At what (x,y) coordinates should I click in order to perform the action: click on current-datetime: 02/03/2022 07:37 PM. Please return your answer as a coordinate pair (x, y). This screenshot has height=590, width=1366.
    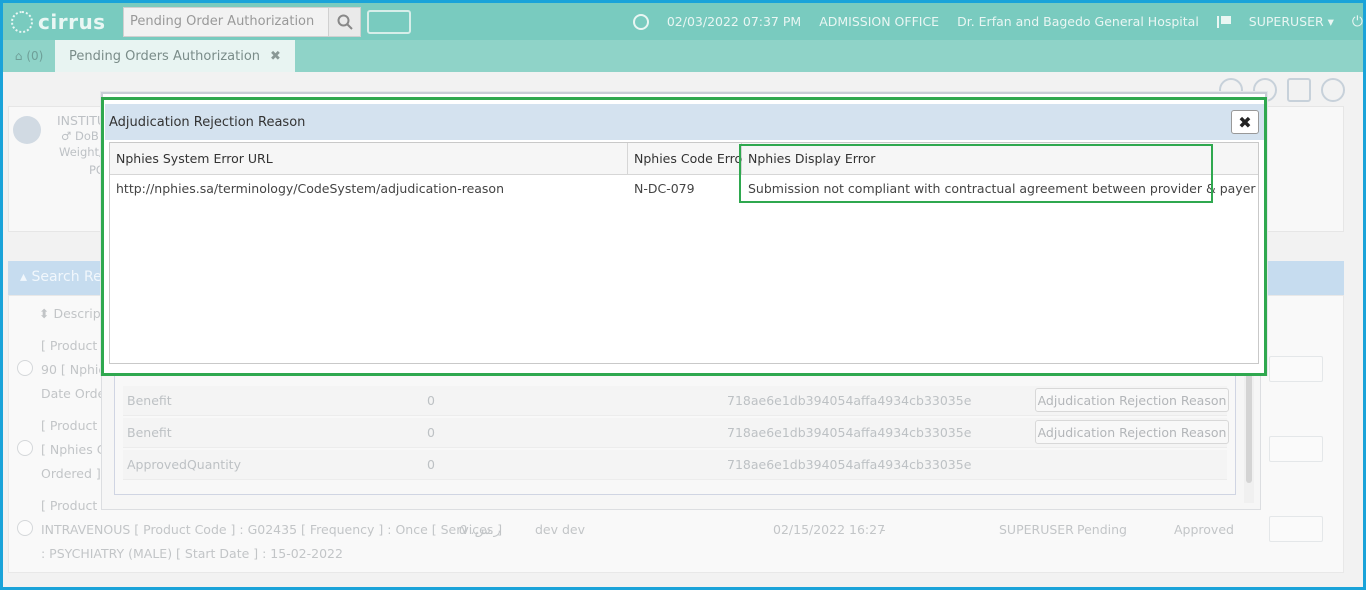
    Looking at the image, I should click on (734, 21).